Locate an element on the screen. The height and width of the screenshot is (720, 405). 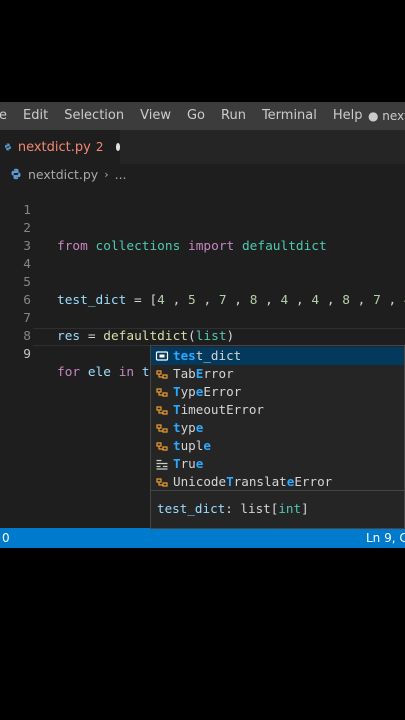
suggestion-label: test_dict is located at coordinates (207, 355).